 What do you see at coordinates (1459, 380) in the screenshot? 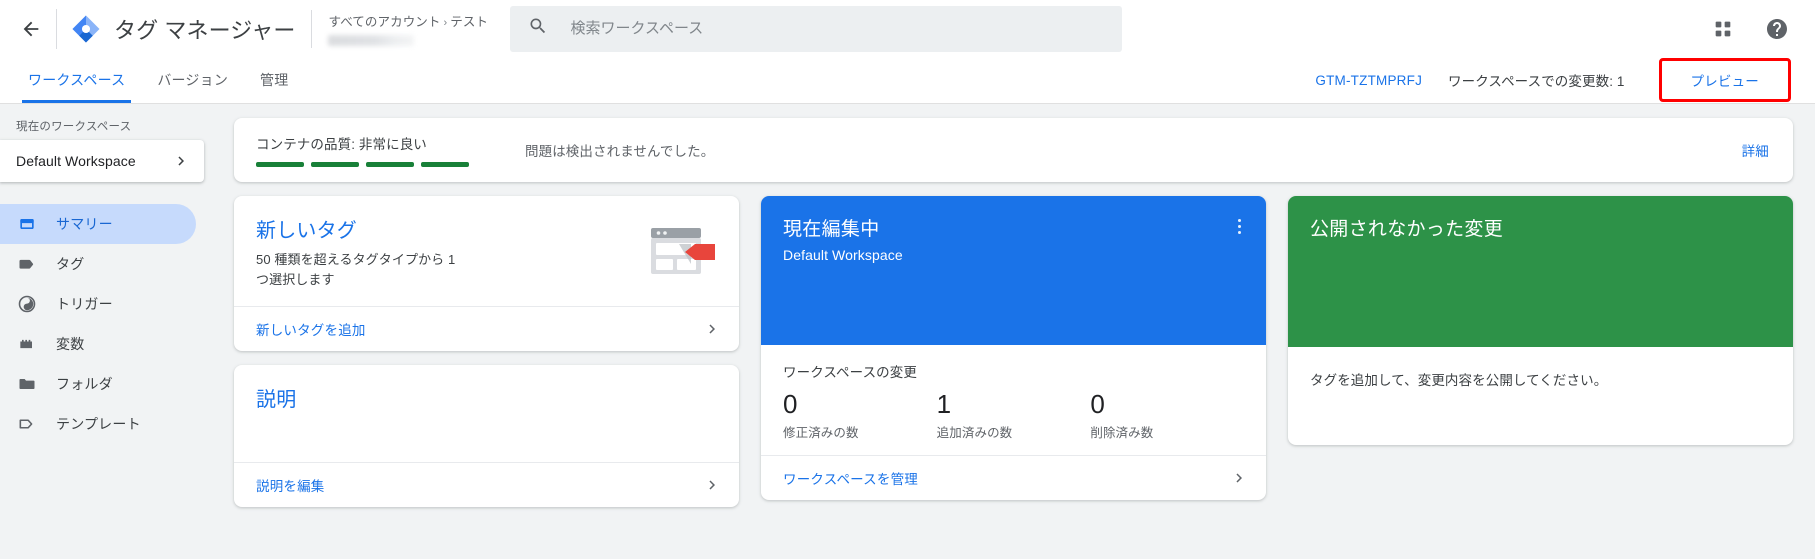
I see `unpublished-changes-text: タグを追加して、変更内容を公開してください。` at bounding box center [1459, 380].